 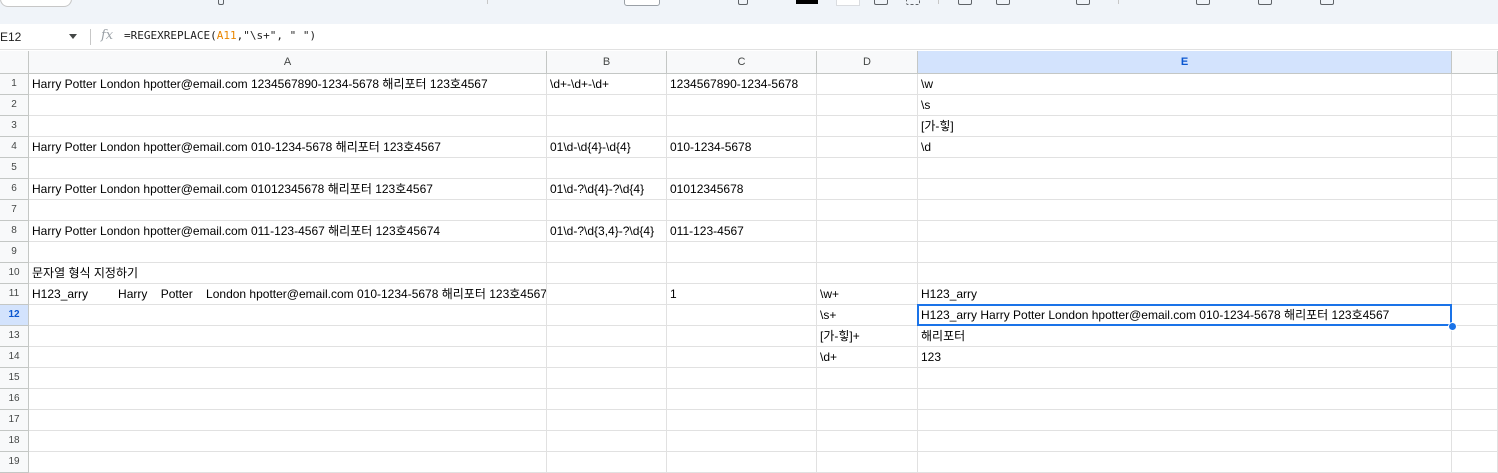 What do you see at coordinates (607, 441) in the screenshot?
I see `cell-b18` at bounding box center [607, 441].